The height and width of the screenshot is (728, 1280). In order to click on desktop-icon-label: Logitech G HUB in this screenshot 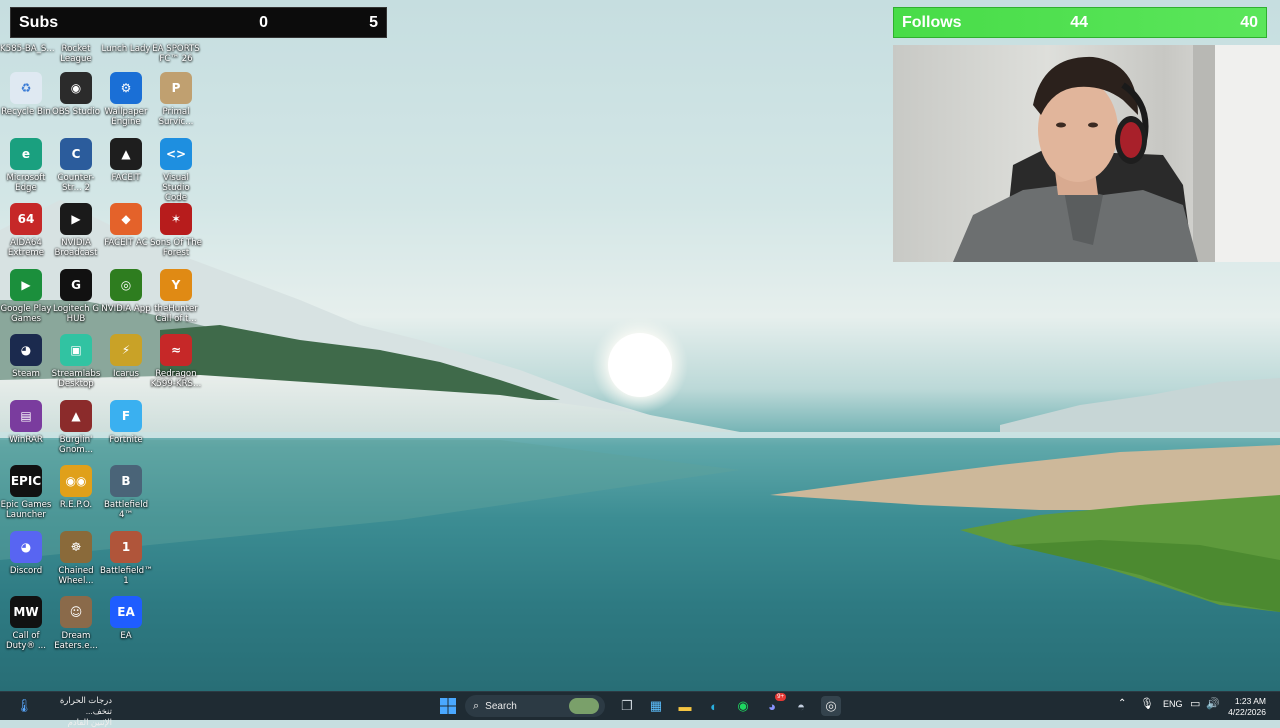, I will do `click(76, 313)`.